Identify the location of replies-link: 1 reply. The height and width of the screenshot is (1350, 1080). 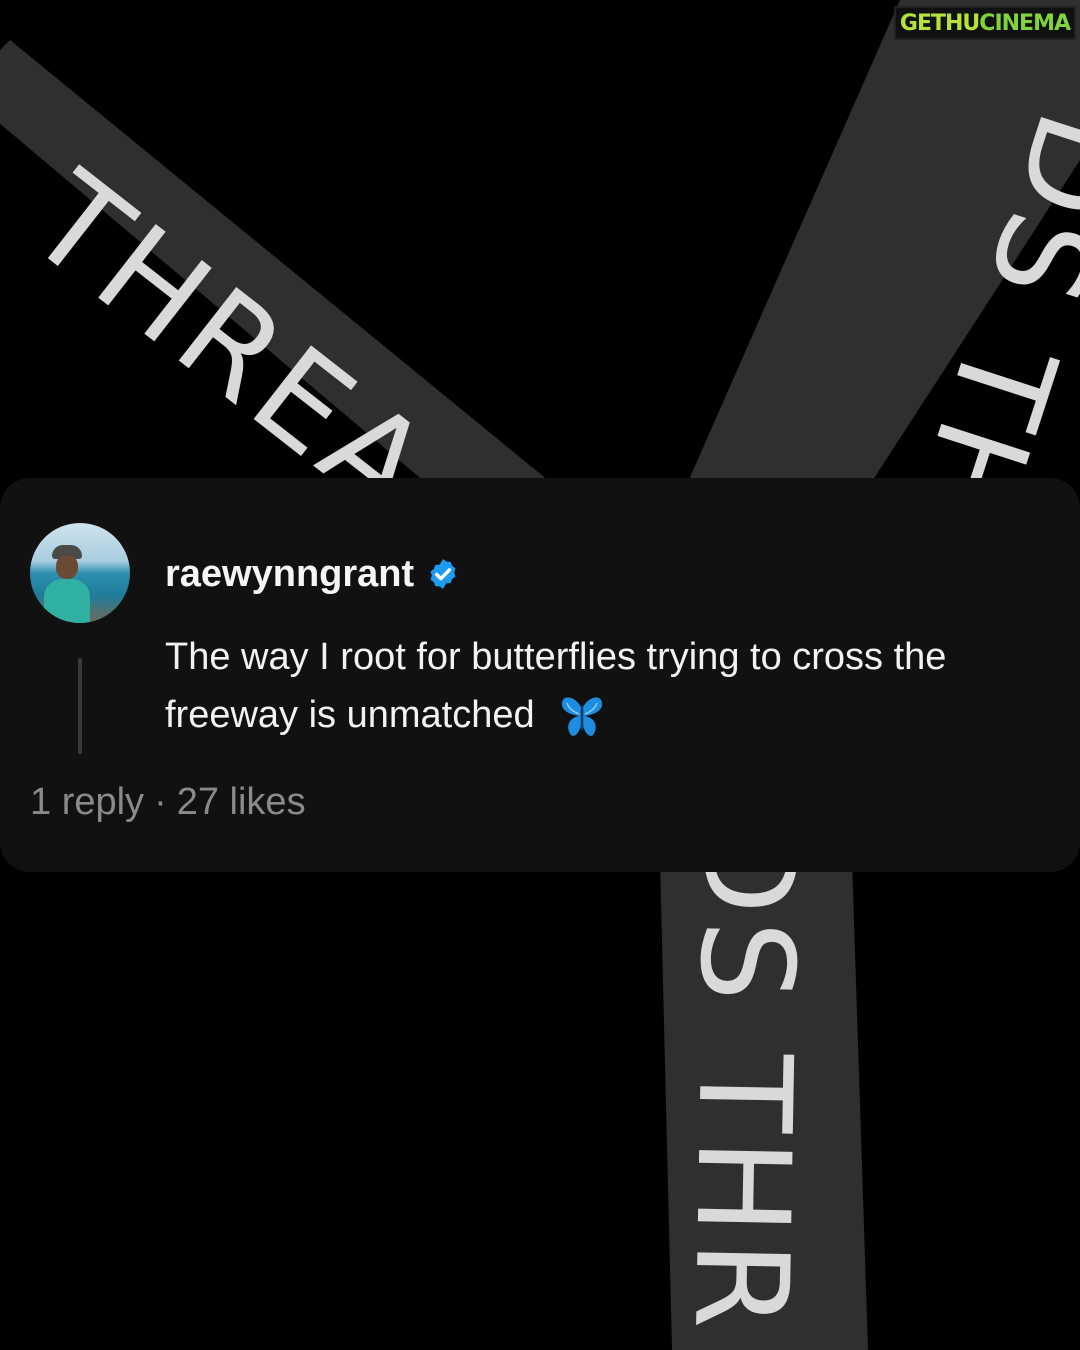
(87, 802).